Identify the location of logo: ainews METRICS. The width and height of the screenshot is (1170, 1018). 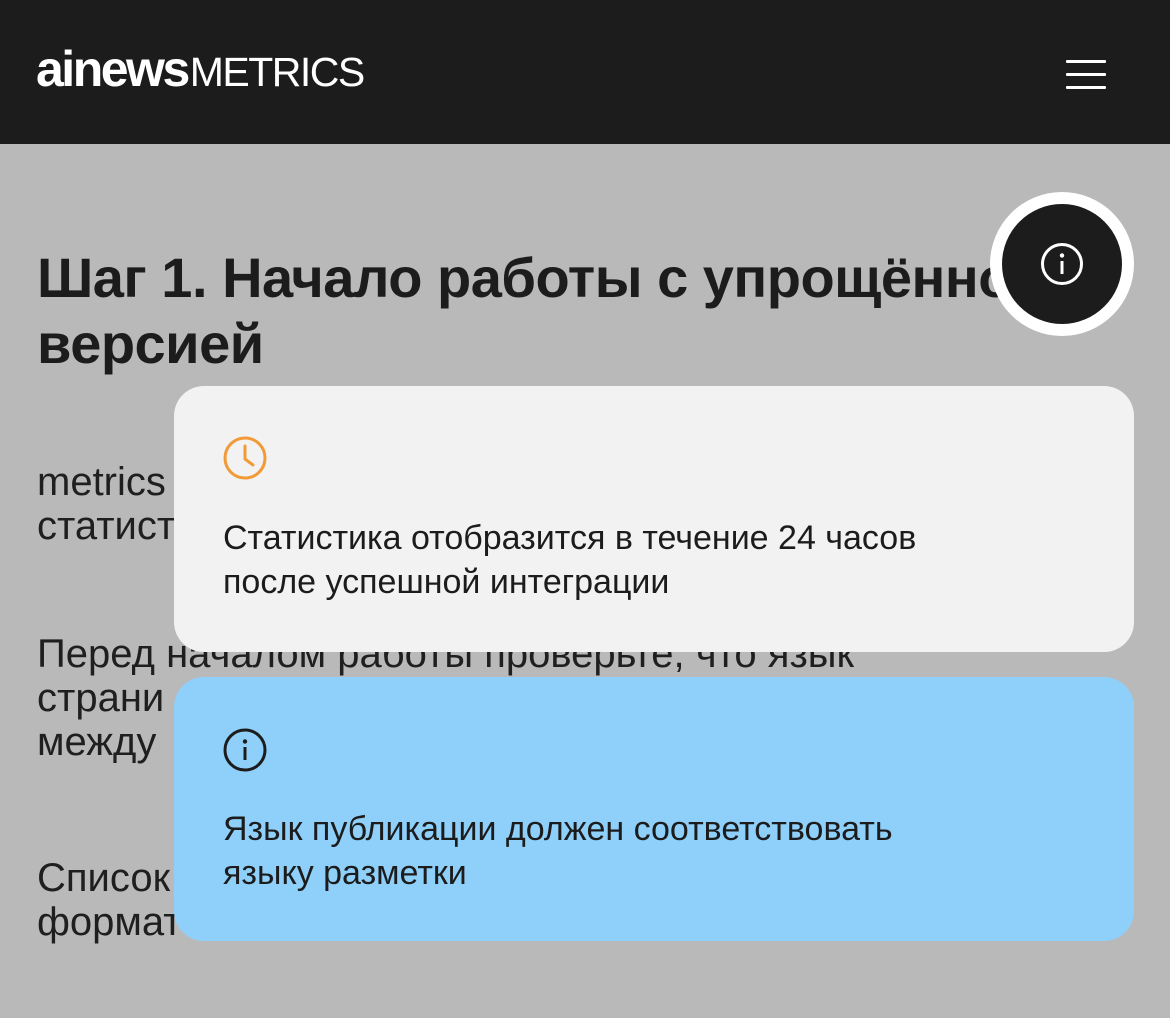
(201, 70).